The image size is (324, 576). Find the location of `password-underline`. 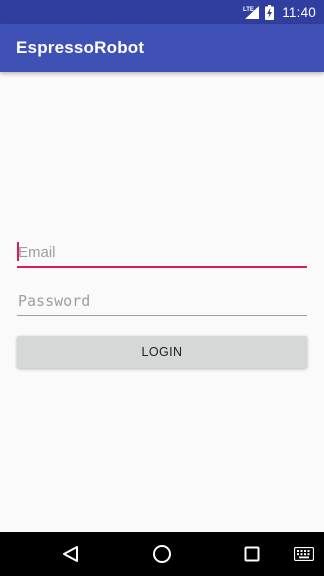

password-underline is located at coordinates (162, 315).